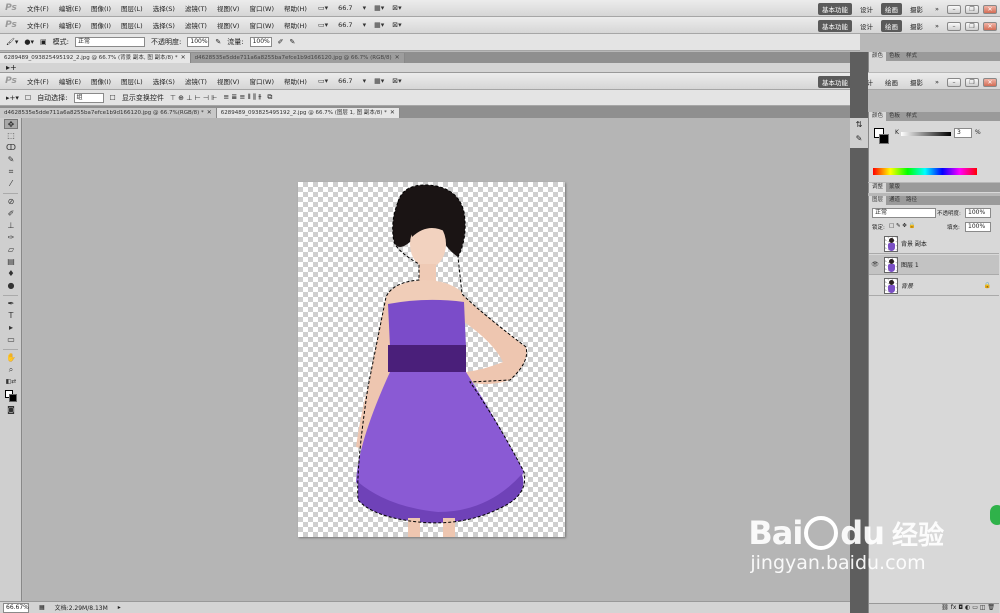 The height and width of the screenshot is (613, 1000). What do you see at coordinates (269, 97) in the screenshot?
I see `auto-align-icon: ⧉` at bounding box center [269, 97].